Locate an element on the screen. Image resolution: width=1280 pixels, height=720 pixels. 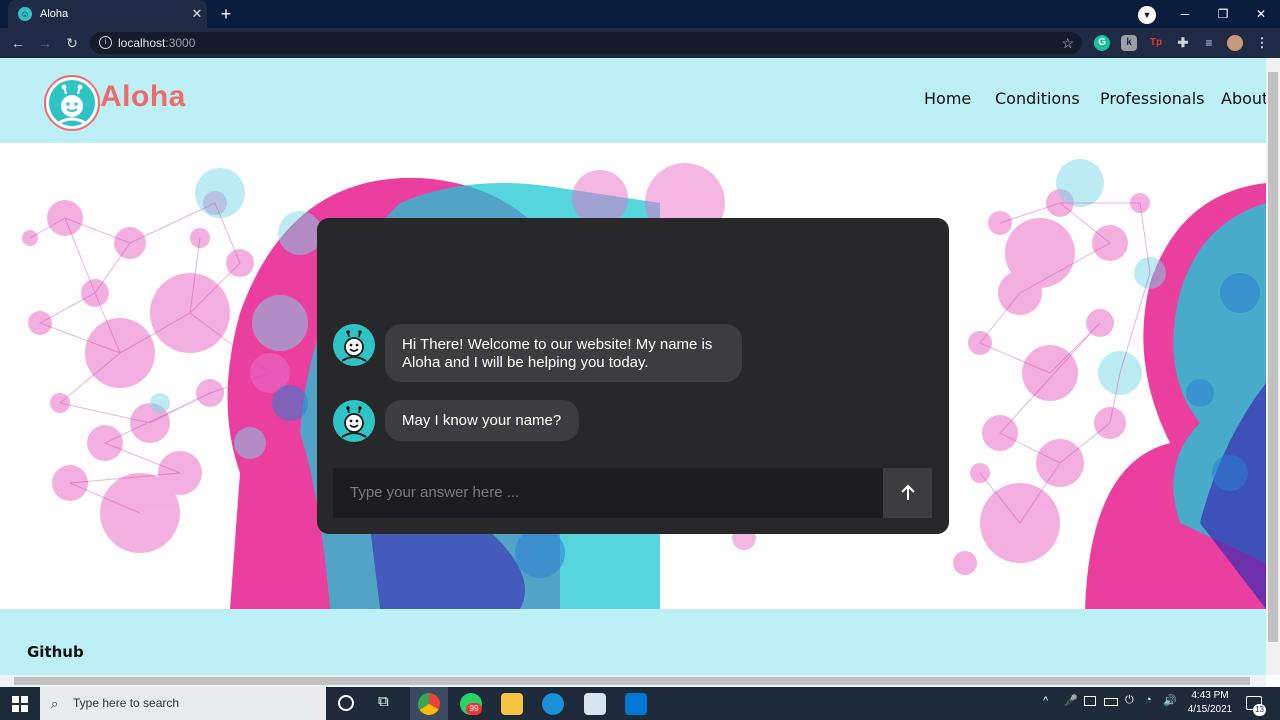
brand-name: Aloha is located at coordinates (143, 97).